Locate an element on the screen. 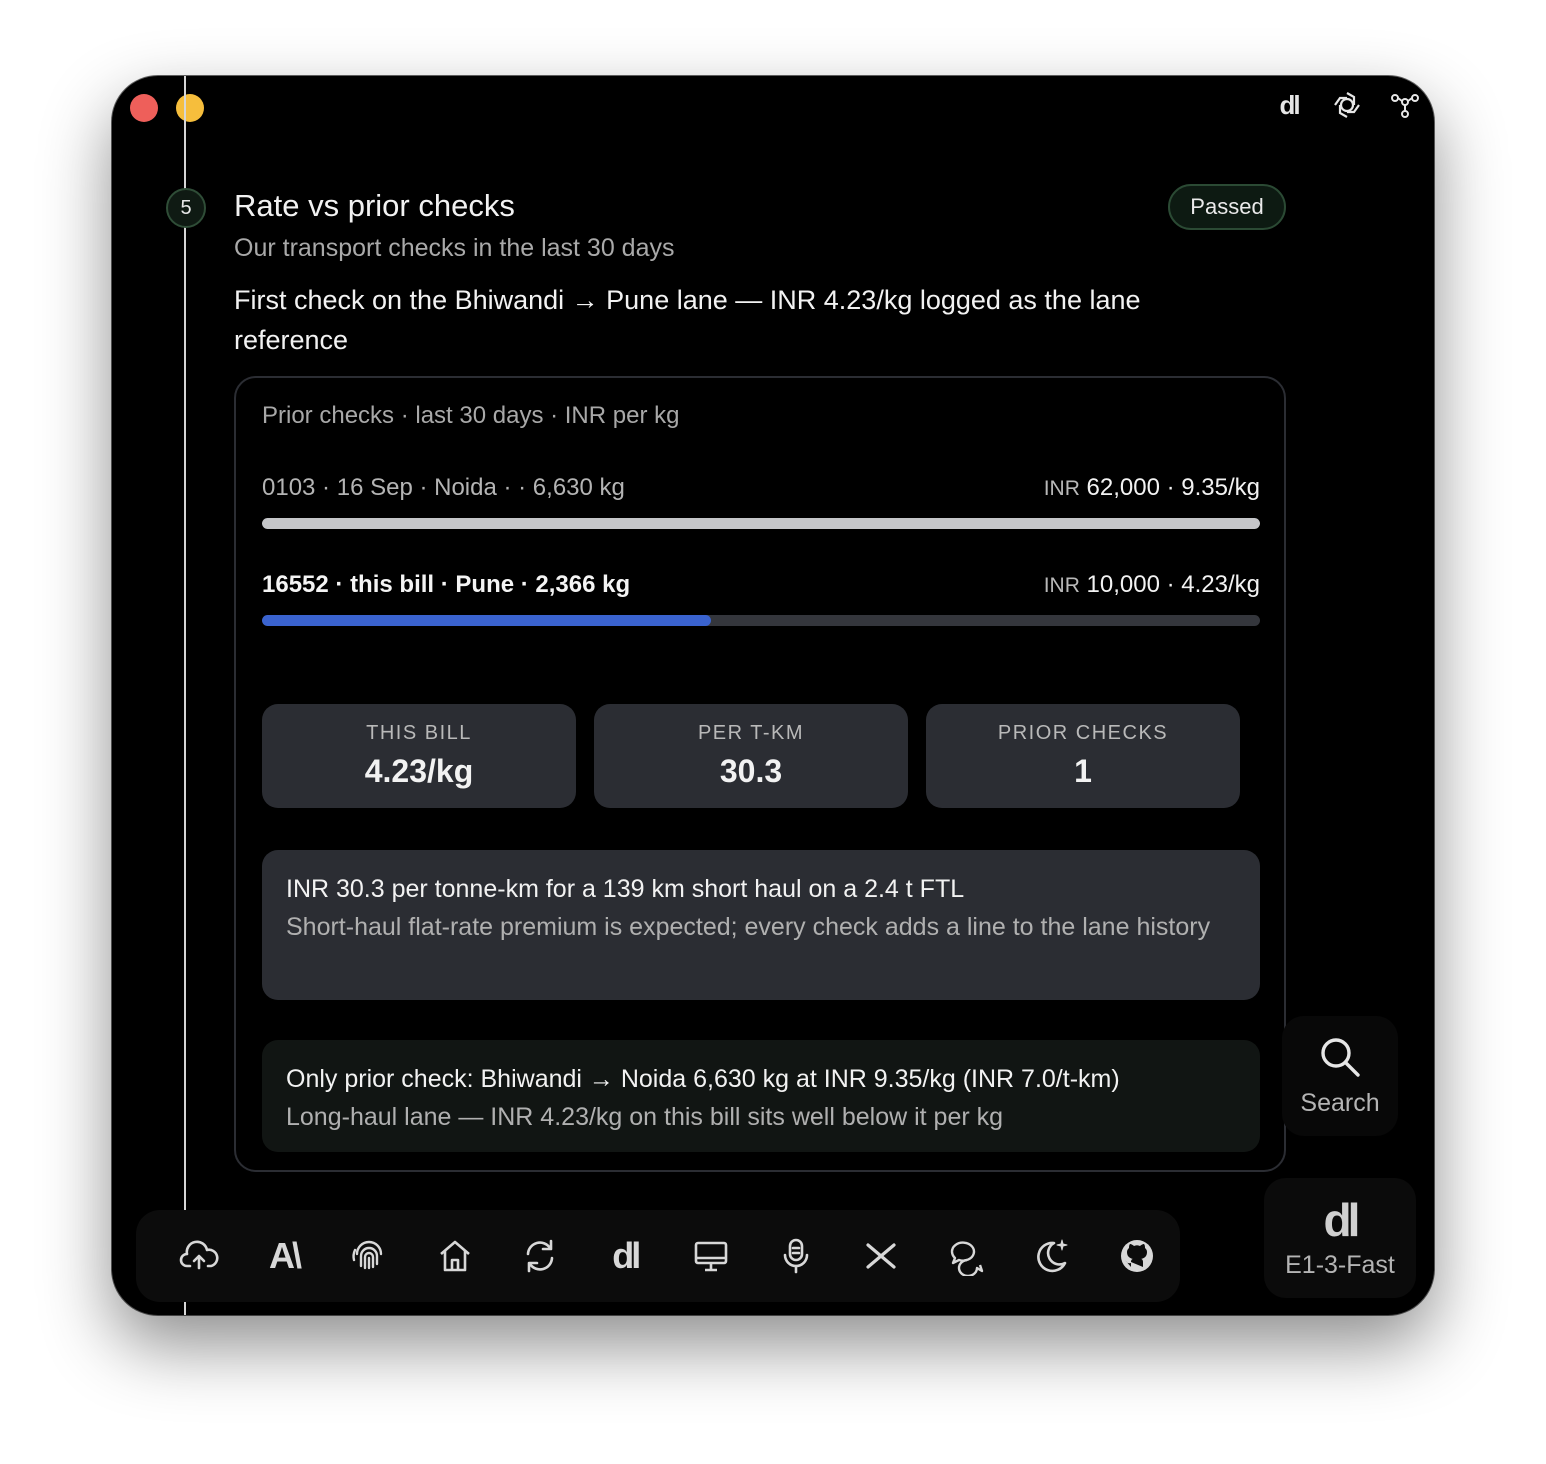  row-right-text: INR 62,000 · 9.35/kg is located at coordinates (1151, 487).